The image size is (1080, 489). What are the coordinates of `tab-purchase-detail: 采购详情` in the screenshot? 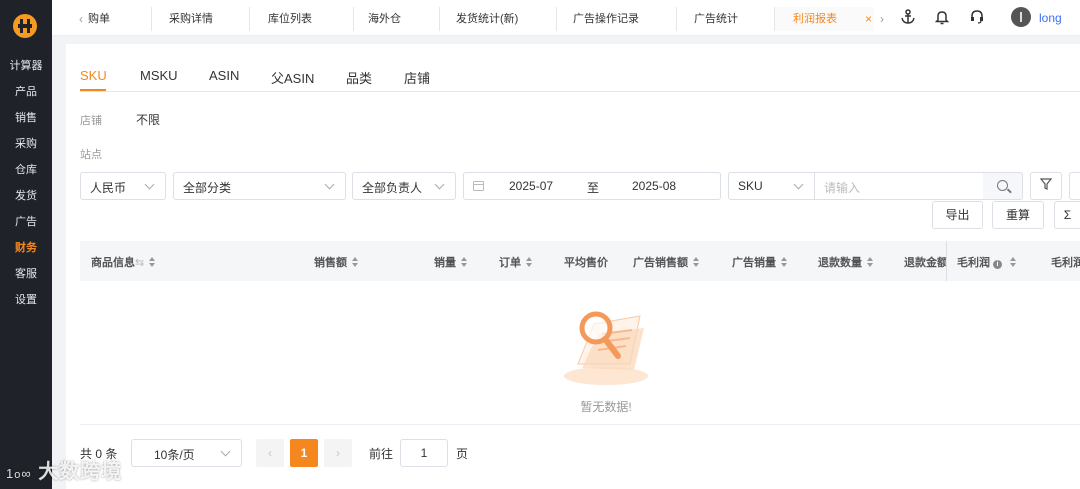 It's located at (201, 19).